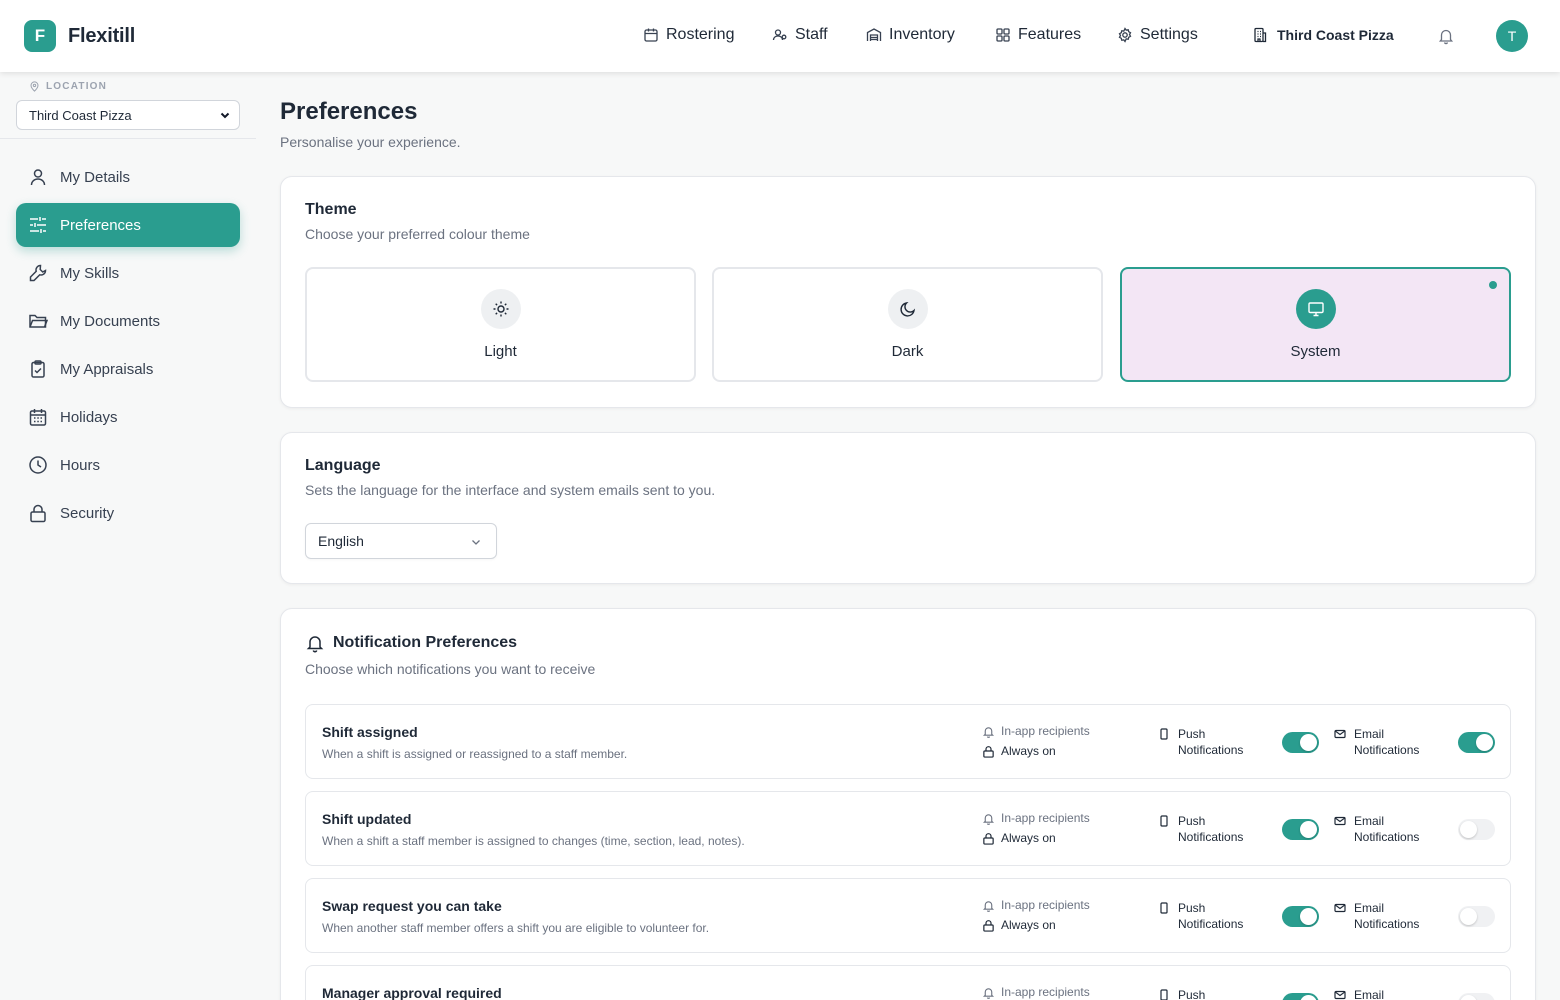  I want to click on warehouse-icon, so click(874, 34).